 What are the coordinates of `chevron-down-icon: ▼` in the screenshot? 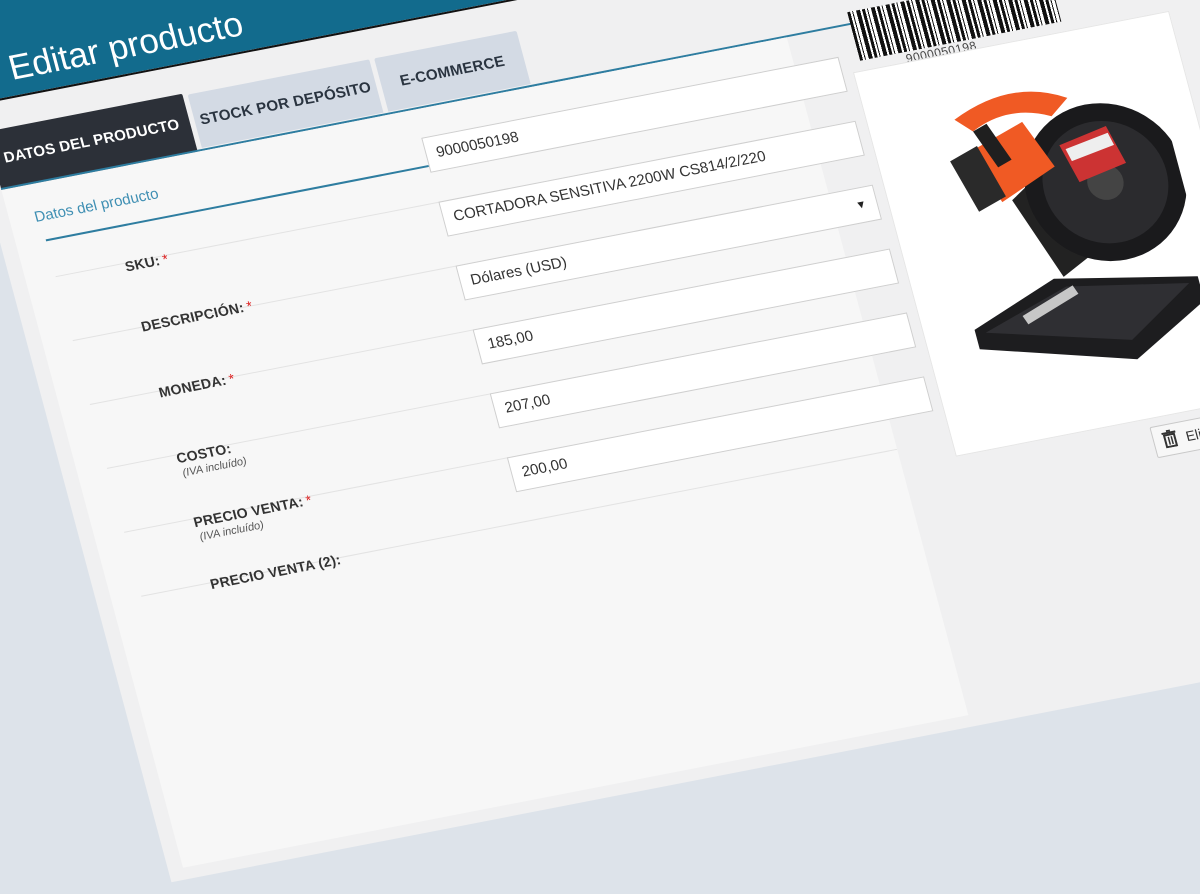 It's located at (861, 205).